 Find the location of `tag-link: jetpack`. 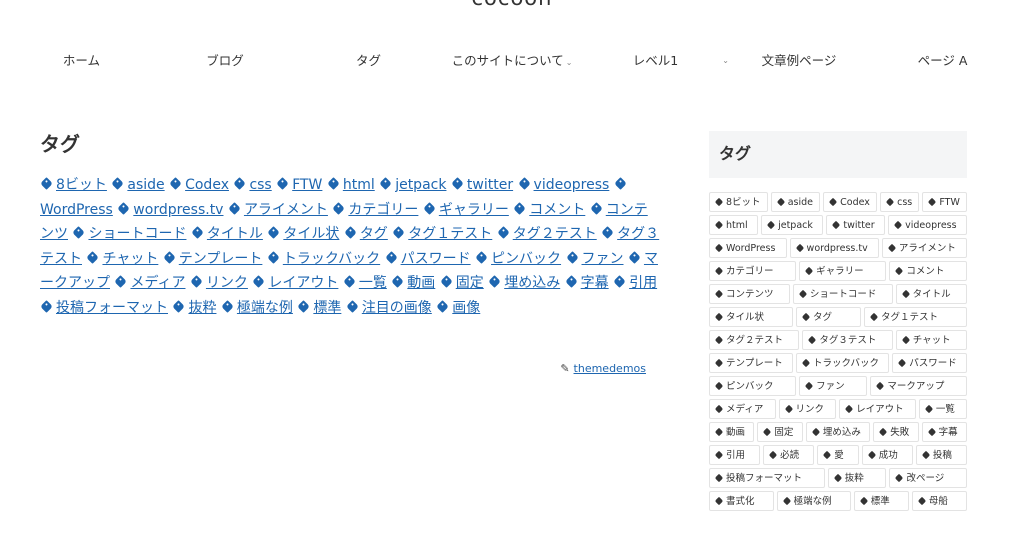

tag-link: jetpack is located at coordinates (412, 185).